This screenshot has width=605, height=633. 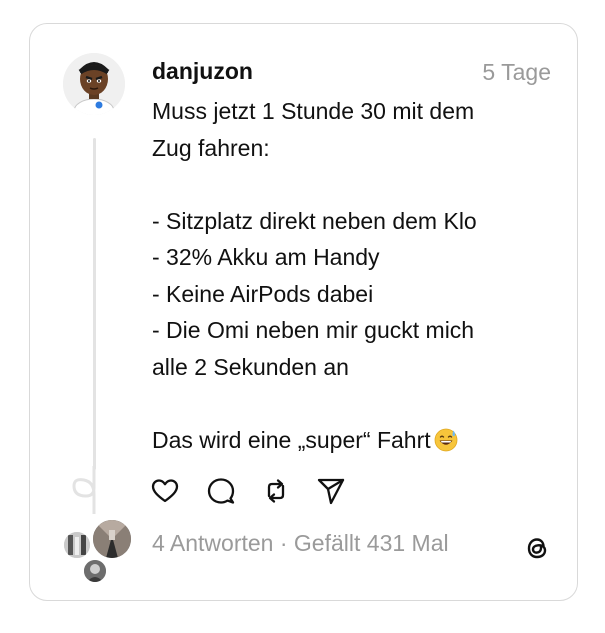 What do you see at coordinates (165, 491) in the screenshot?
I see `like-icon` at bounding box center [165, 491].